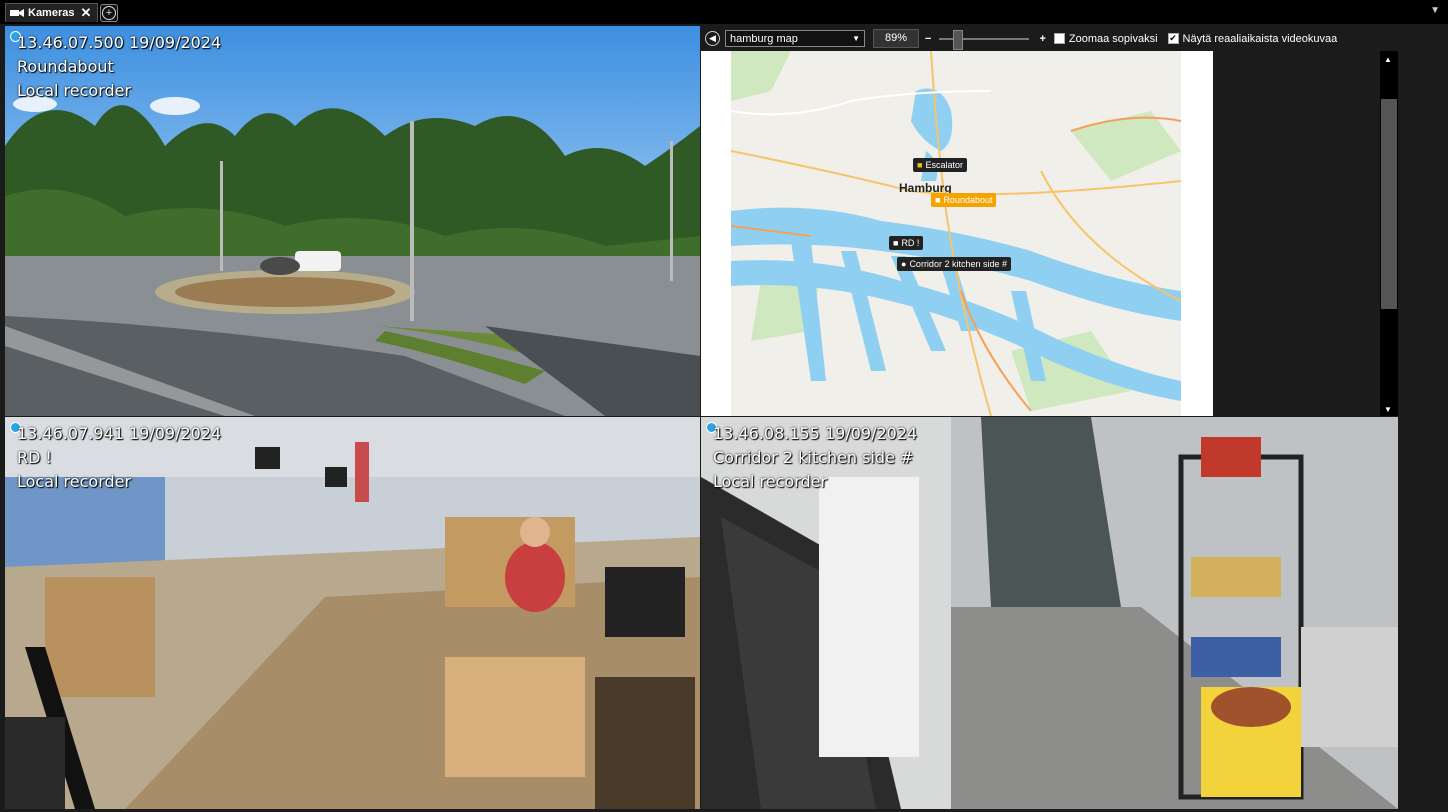 The width and height of the screenshot is (1448, 812). What do you see at coordinates (85, 13) in the screenshot?
I see `close-tab-icon: ✕` at bounding box center [85, 13].